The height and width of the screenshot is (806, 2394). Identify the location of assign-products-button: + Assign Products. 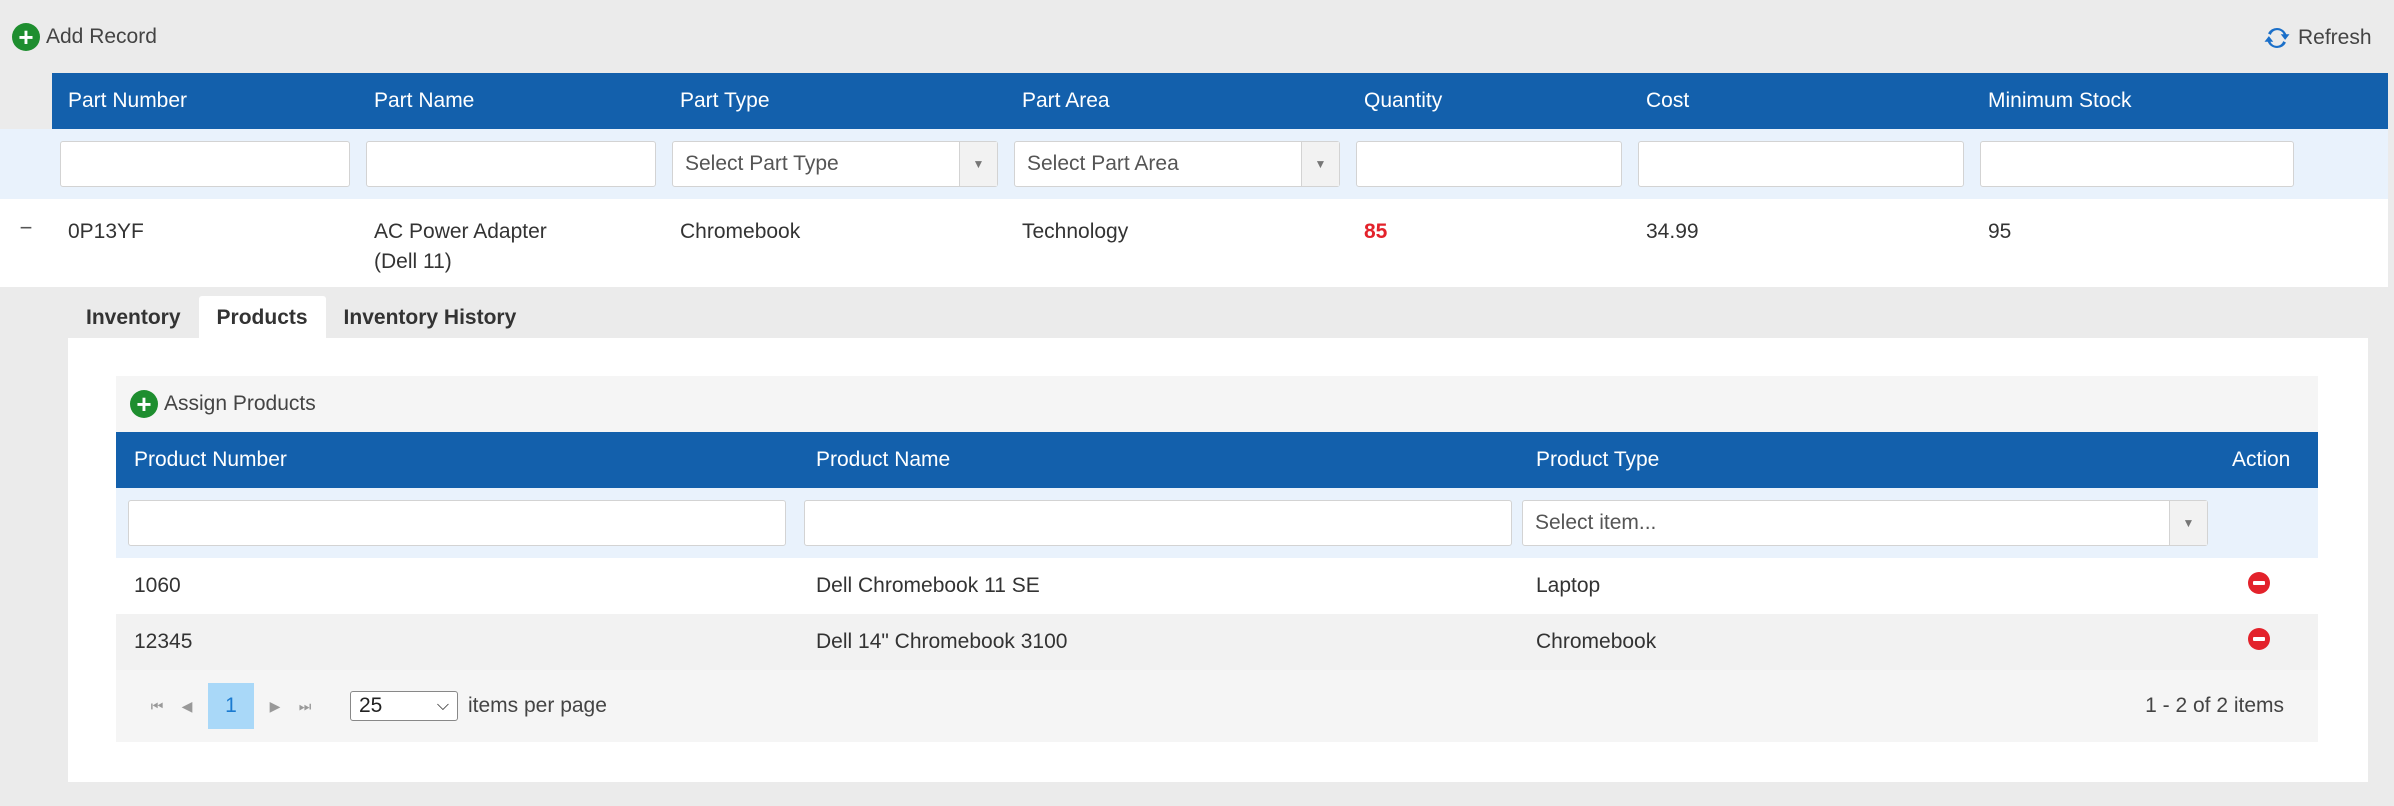
(223, 404).